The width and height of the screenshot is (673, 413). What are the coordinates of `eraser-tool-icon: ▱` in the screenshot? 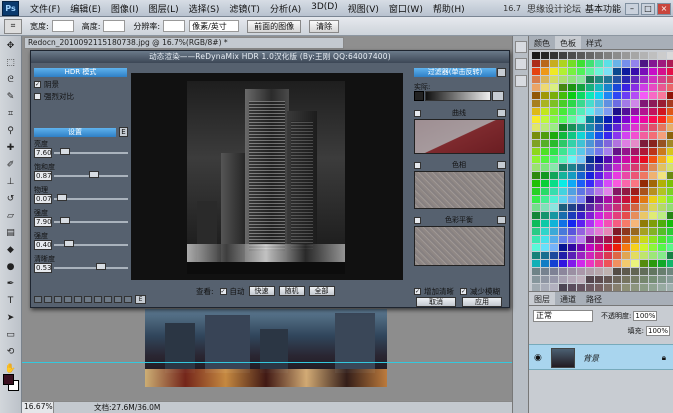 It's located at (11, 216).